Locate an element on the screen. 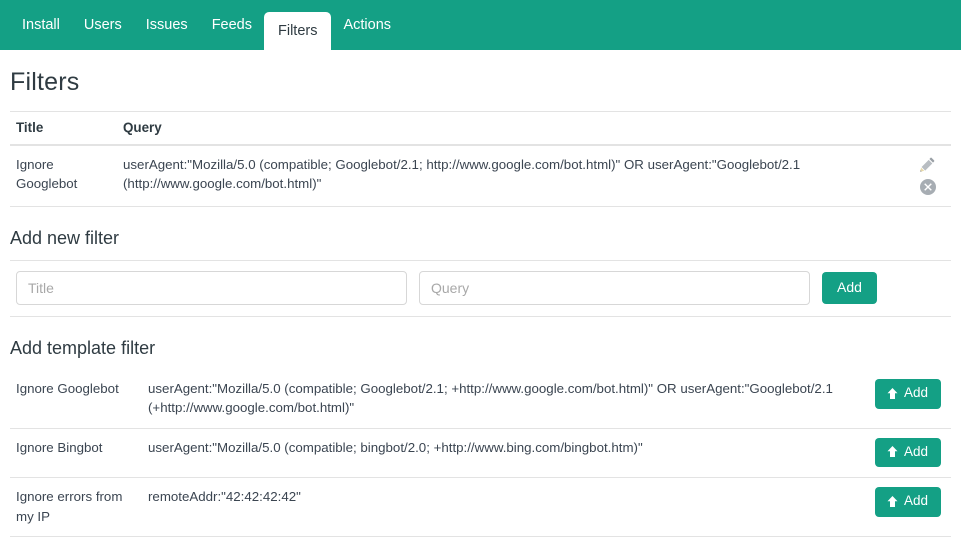 This screenshot has width=961, height=547. filter-title: Ignore Googlebot is located at coordinates (63, 176).